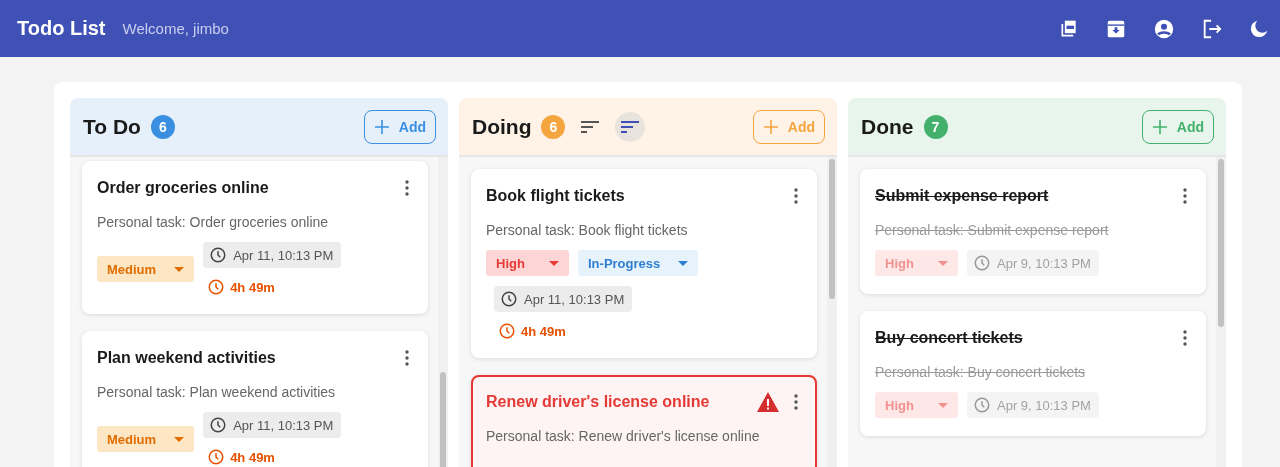 This screenshot has height=467, width=1280. Describe the element at coordinates (175, 28) in the screenshot. I see `welcome-text: Welcome, jimbo` at that location.